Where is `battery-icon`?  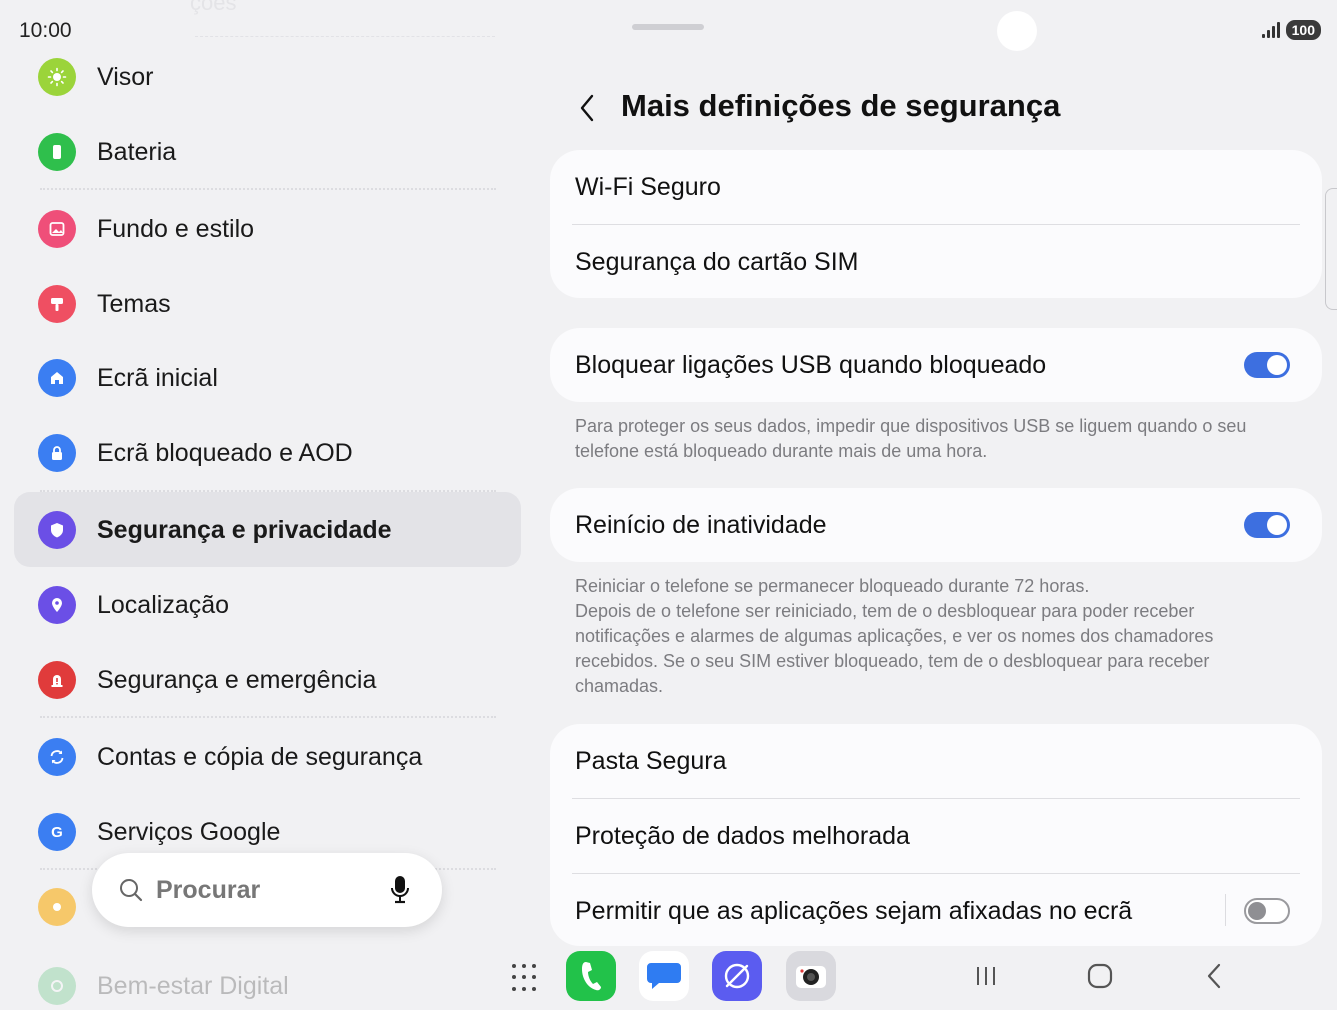 battery-icon is located at coordinates (57, 152).